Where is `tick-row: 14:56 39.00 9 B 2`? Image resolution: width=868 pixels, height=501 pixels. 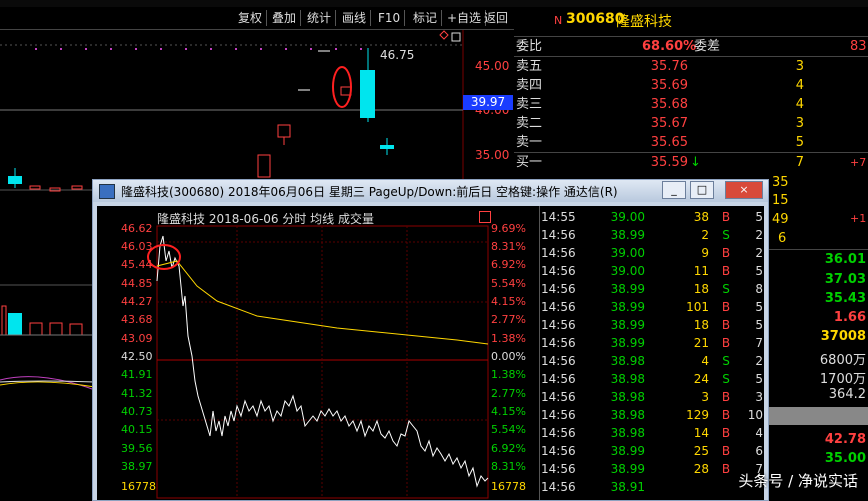
tick-row: 14:56 39.00 9 B 2 is located at coordinates (653, 253).